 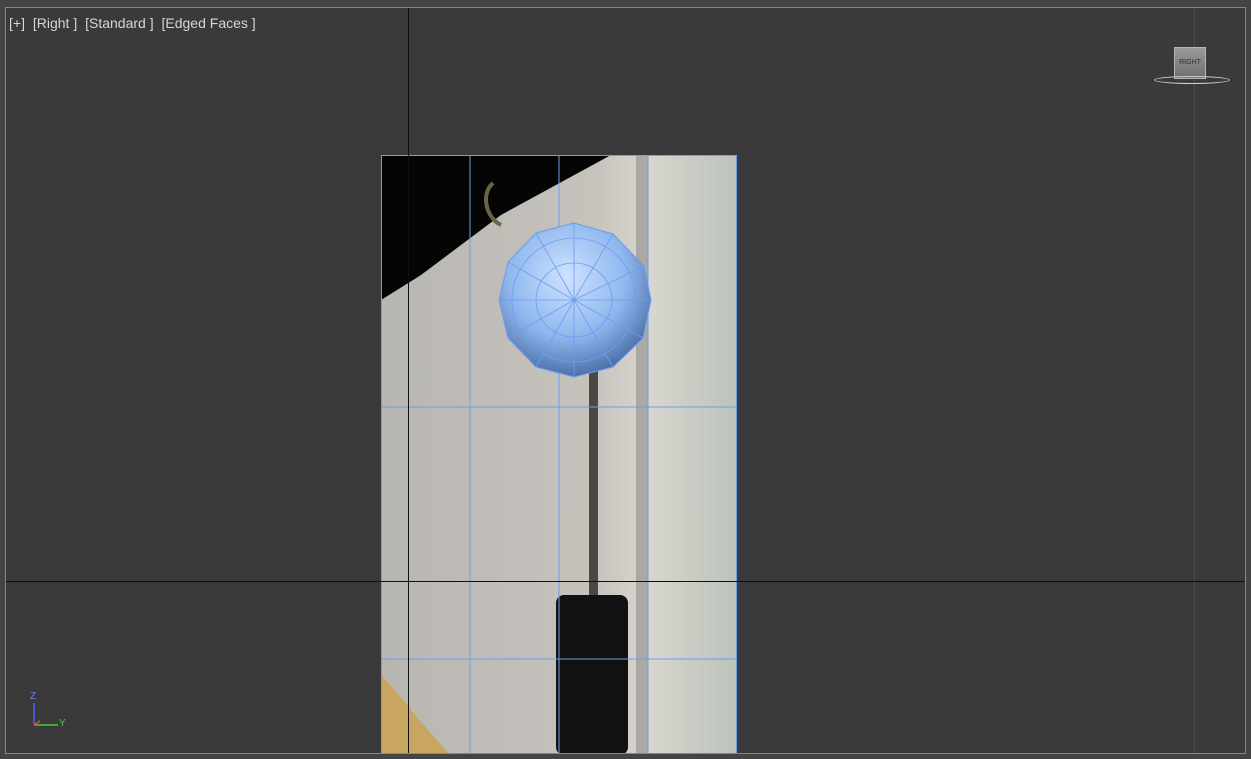 What do you see at coordinates (33, 696) in the screenshot?
I see `axis-z-label: Z` at bounding box center [33, 696].